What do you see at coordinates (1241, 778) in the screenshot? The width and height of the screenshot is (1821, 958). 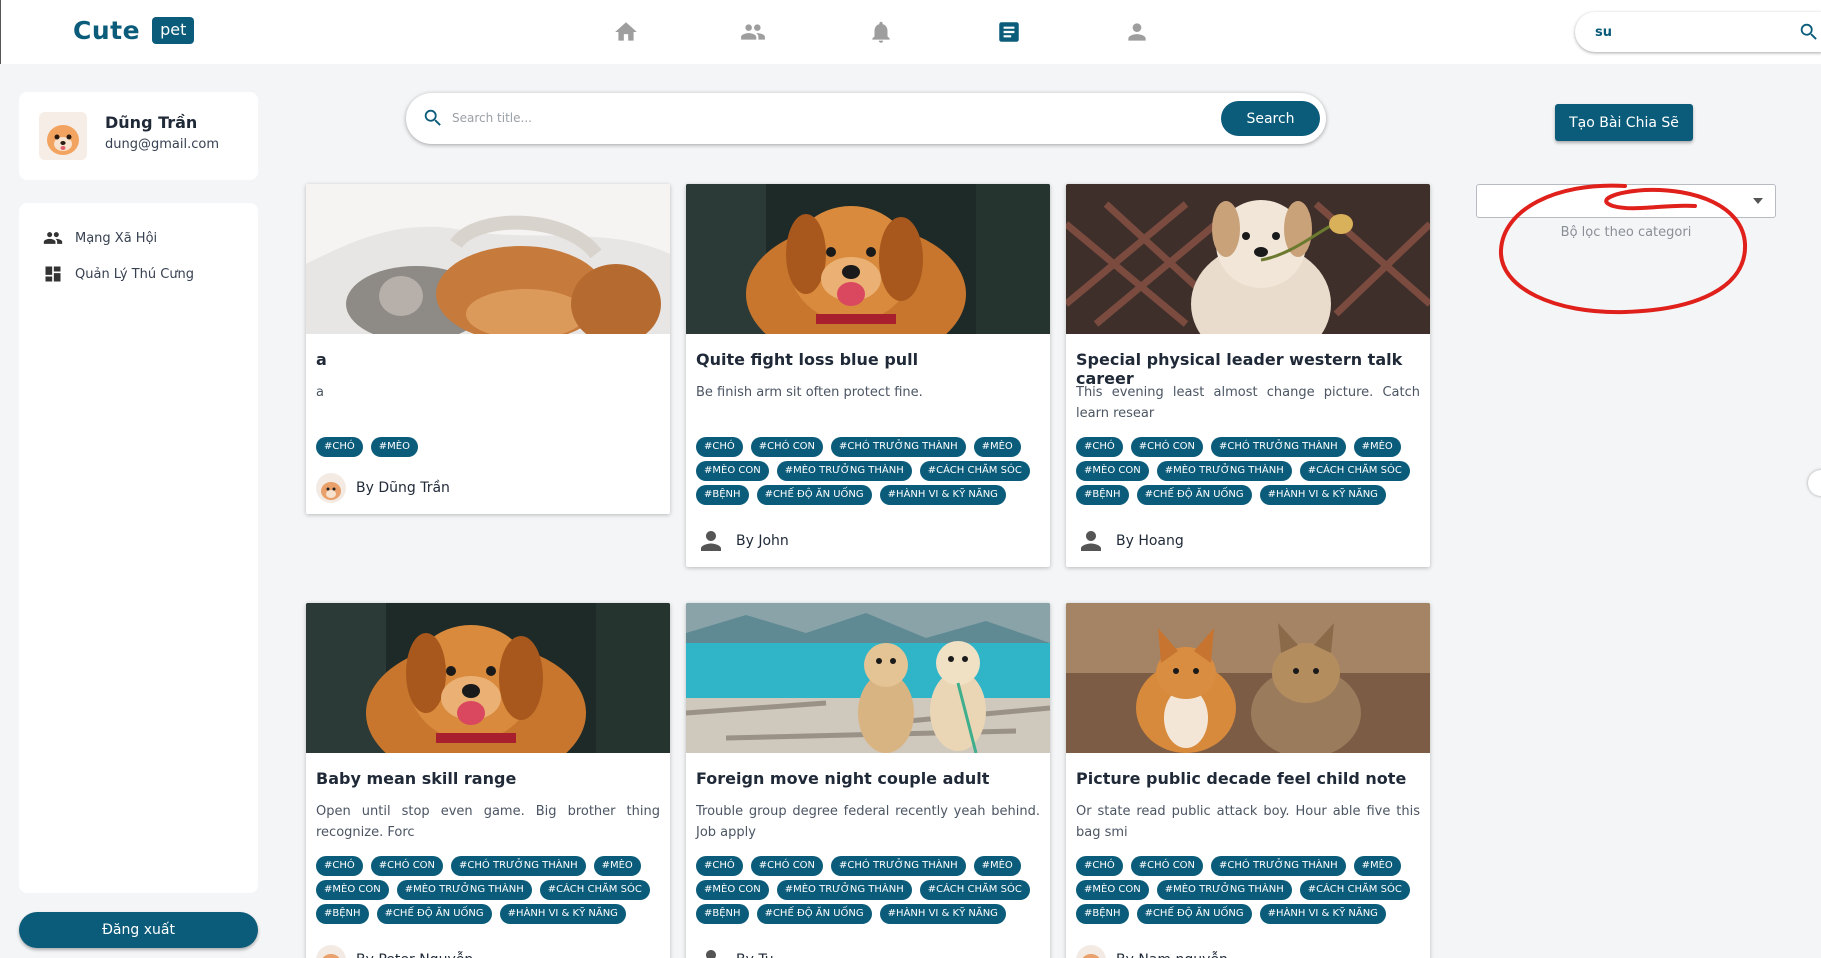 I see `post-title: Picture public decade feel child note` at bounding box center [1241, 778].